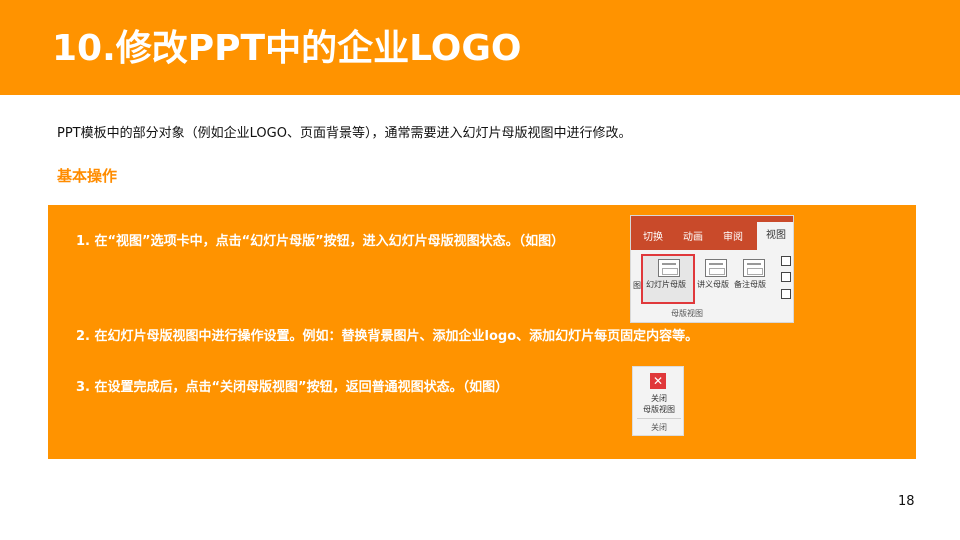  What do you see at coordinates (750, 284) in the screenshot?
I see `notes-master-button: 备注母版` at bounding box center [750, 284].